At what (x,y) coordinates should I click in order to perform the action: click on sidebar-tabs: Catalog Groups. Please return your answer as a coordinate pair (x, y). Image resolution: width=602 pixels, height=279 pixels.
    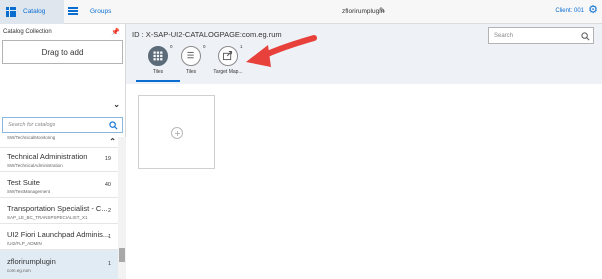
    Looking at the image, I should click on (63, 12).